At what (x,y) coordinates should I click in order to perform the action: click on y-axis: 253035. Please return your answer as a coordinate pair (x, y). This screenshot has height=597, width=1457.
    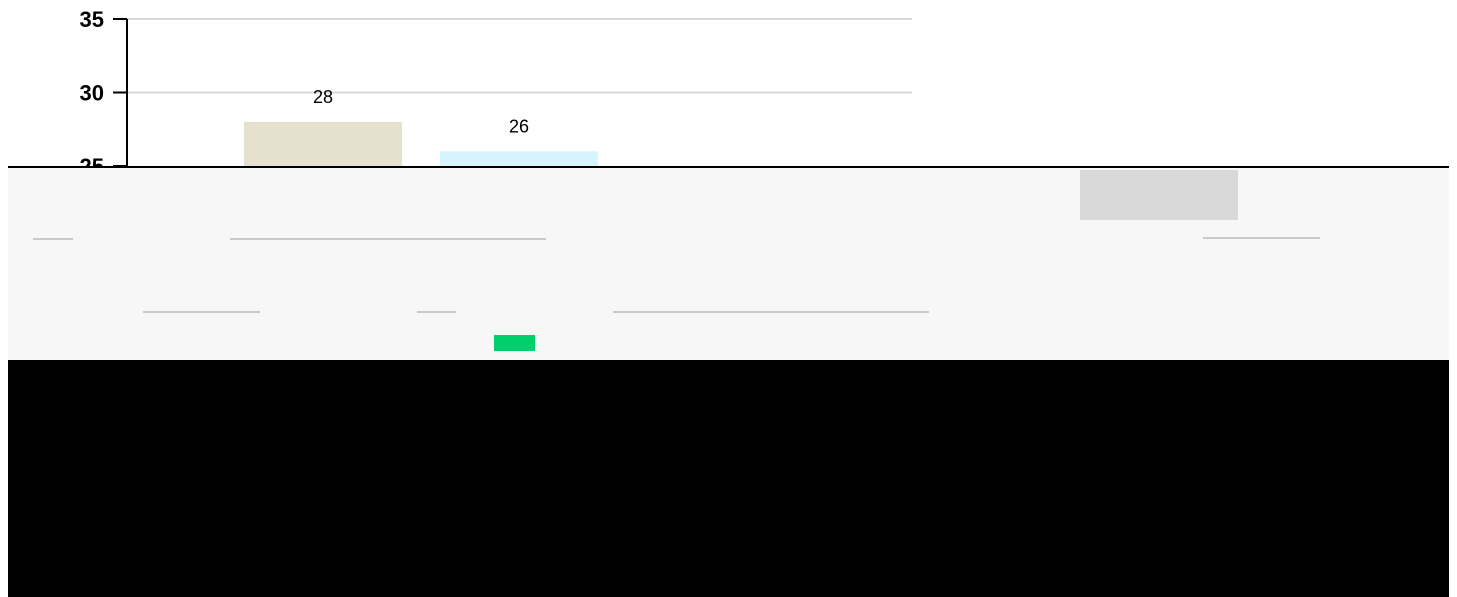
    Looking at the image, I should click on (104, 93).